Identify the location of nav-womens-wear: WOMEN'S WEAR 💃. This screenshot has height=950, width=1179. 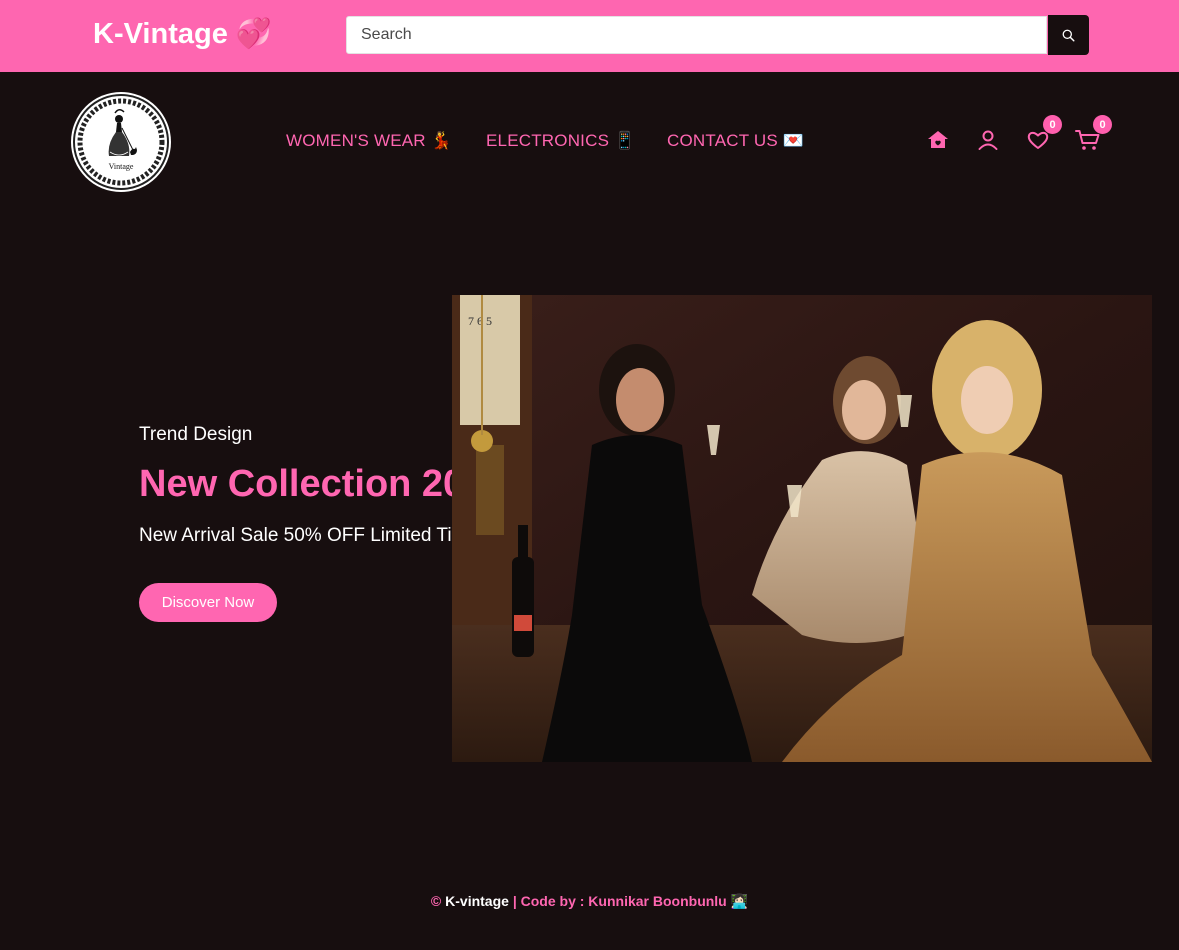
(369, 141).